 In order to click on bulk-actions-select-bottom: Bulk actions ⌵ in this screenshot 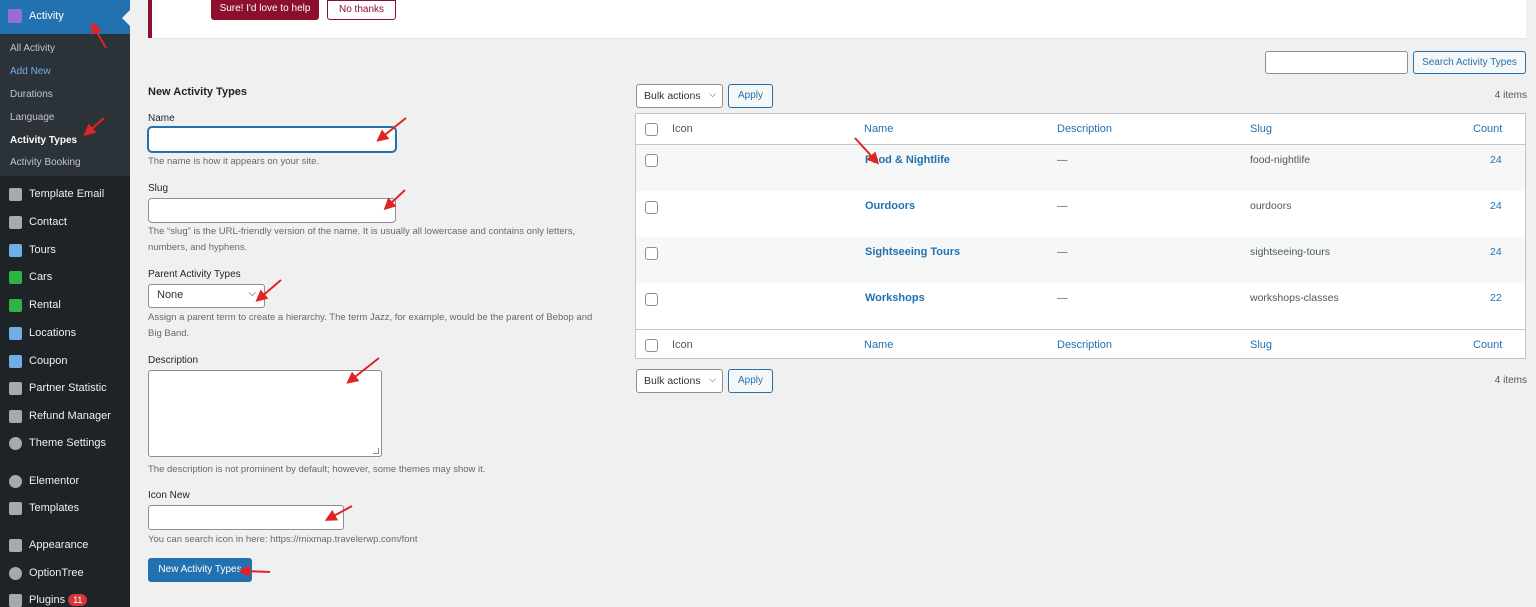, I will do `click(679, 381)`.